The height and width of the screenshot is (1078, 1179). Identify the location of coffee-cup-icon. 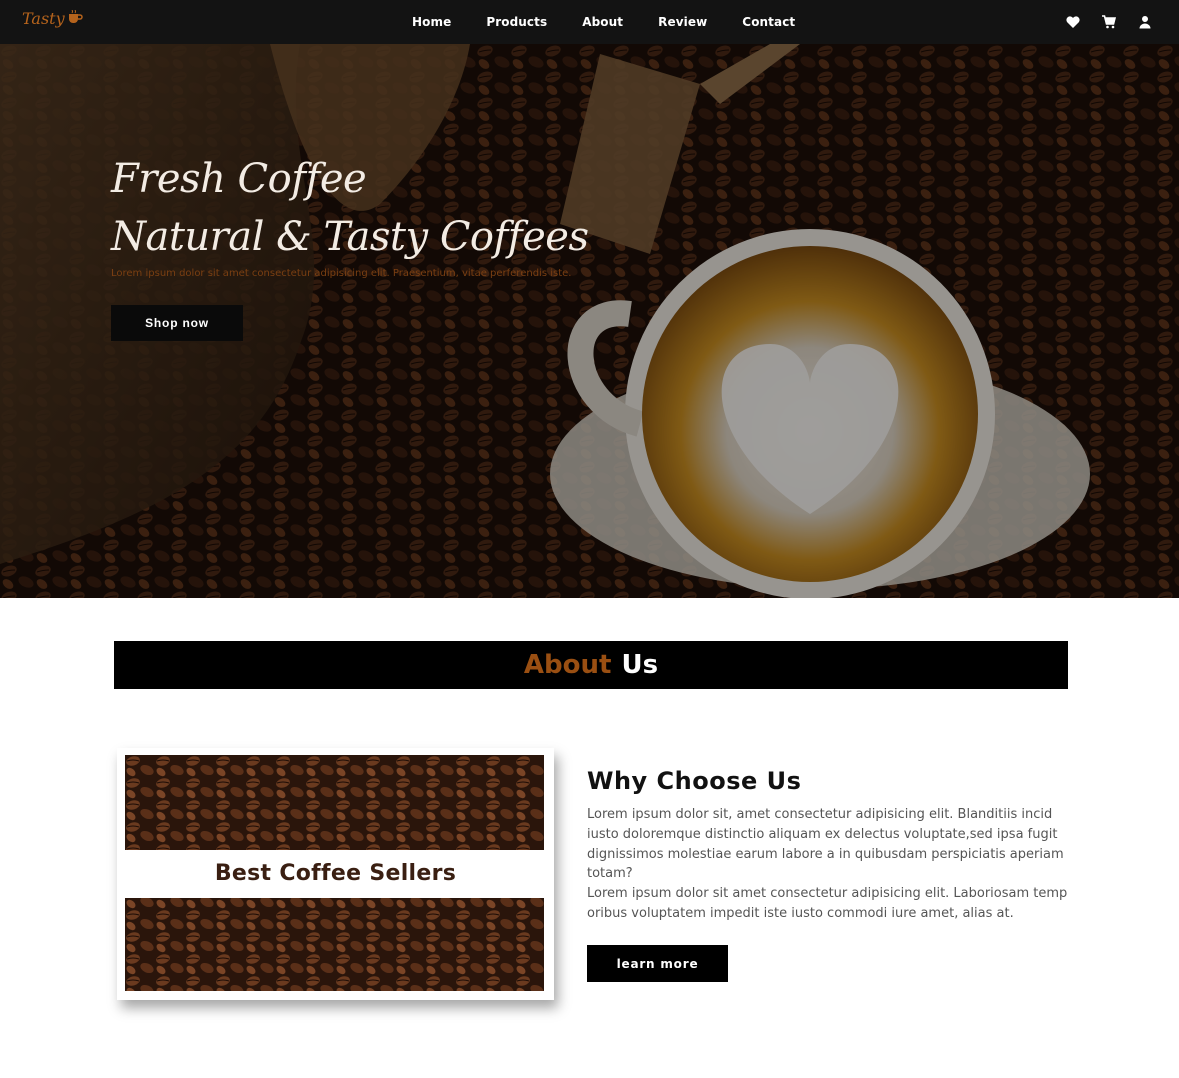
(75, 18).